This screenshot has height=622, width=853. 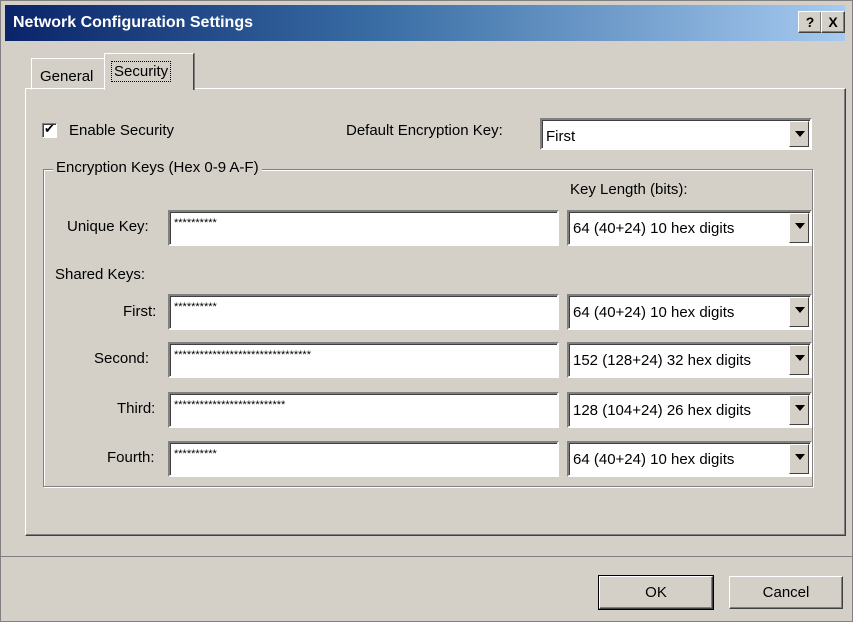 What do you see at coordinates (136, 408) in the screenshot?
I see `third-key-label: Third:` at bounding box center [136, 408].